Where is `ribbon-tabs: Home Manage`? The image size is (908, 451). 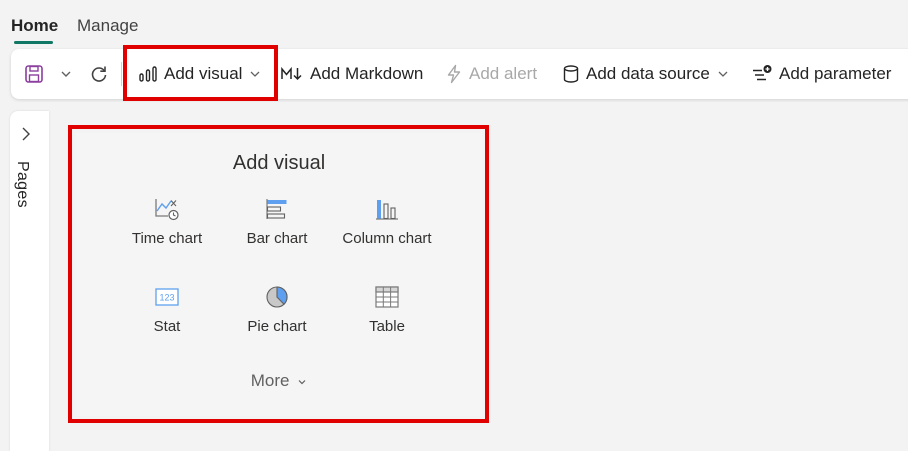 ribbon-tabs: Home Manage is located at coordinates (454, 23).